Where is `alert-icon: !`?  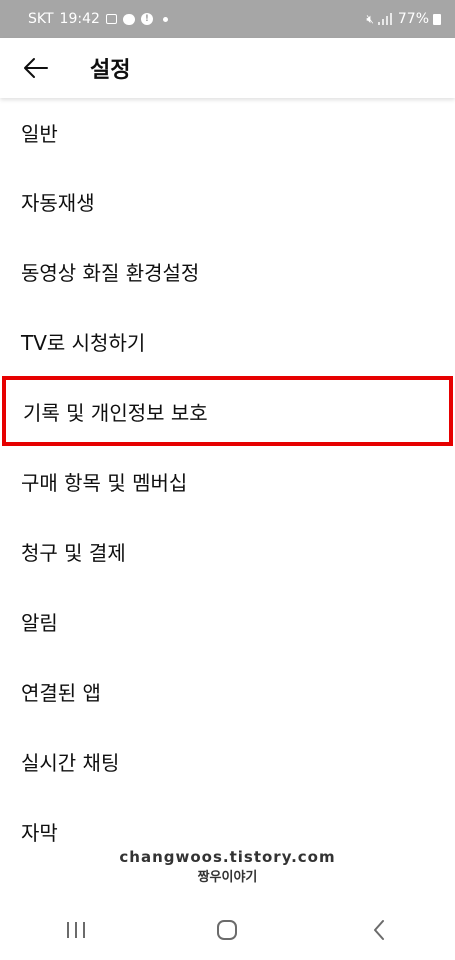 alert-icon: ! is located at coordinates (146, 19).